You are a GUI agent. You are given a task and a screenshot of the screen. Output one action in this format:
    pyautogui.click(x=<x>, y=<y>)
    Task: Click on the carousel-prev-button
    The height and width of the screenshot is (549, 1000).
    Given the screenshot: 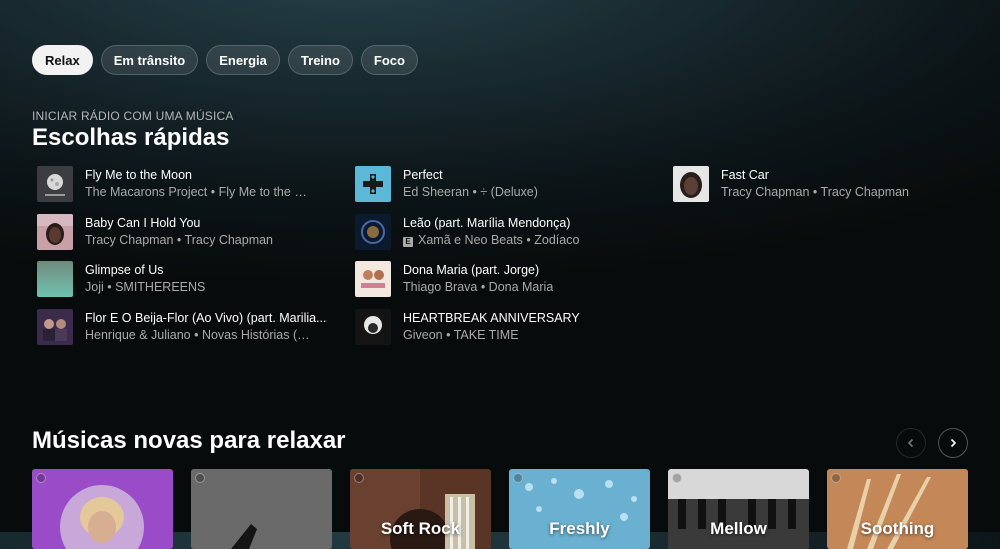 What is the action you would take?
    pyautogui.click(x=911, y=443)
    